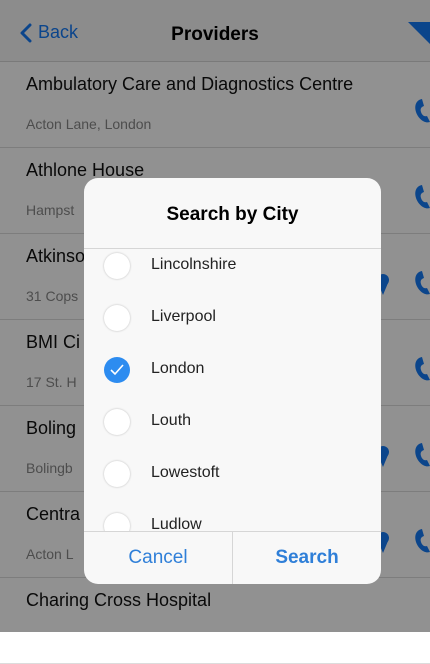 This screenshot has width=430, height=664. I want to click on city-option: London, so click(232, 370).